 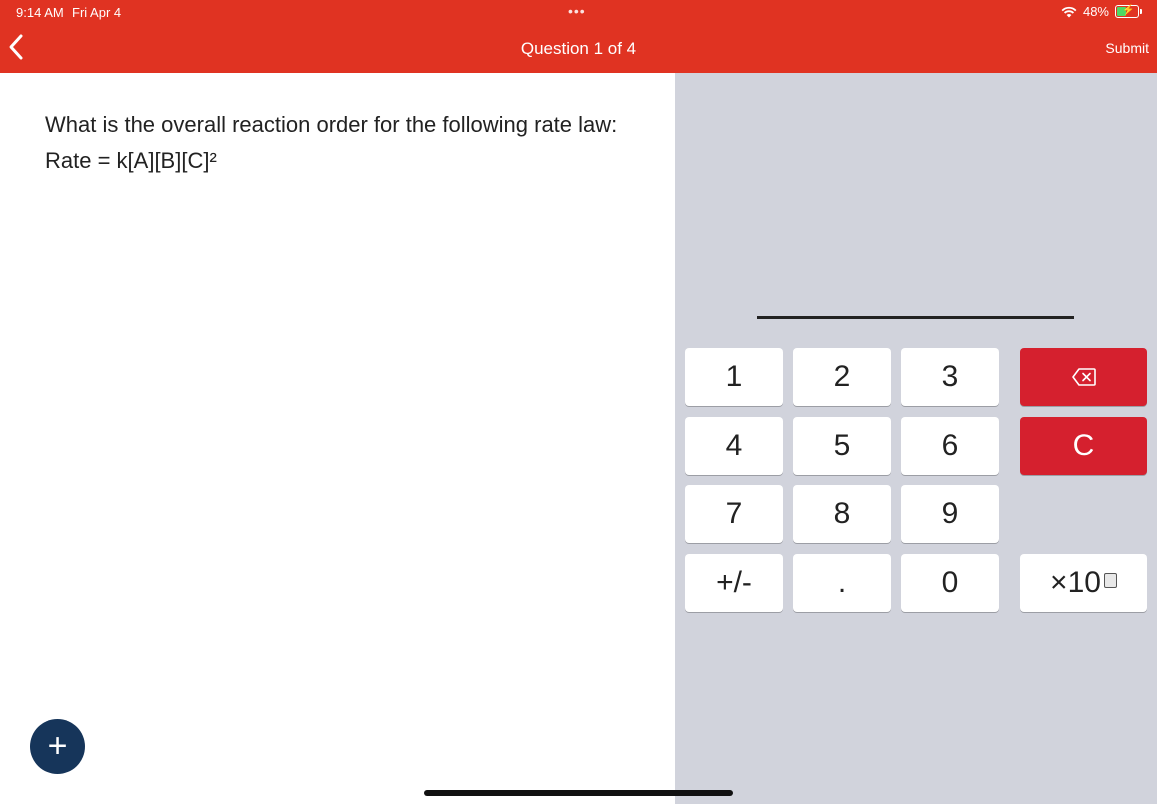 I want to click on key-8: 8, so click(x=842, y=514).